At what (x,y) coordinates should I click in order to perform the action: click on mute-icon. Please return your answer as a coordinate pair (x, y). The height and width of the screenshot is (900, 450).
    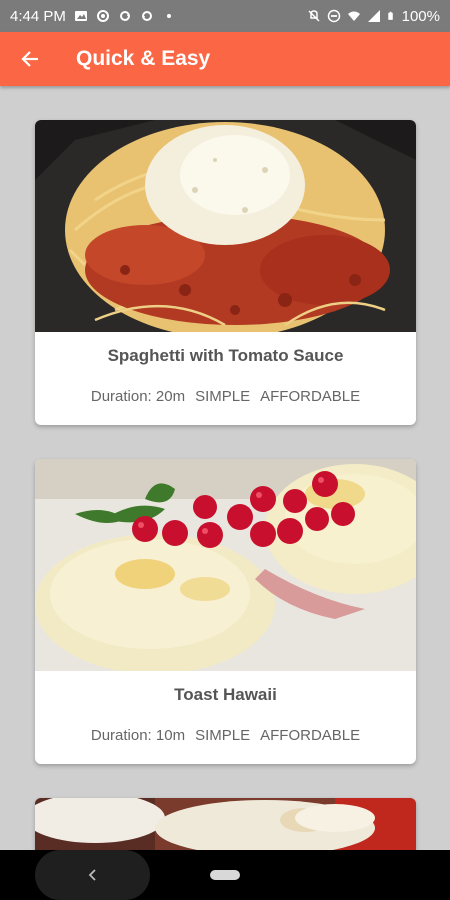
    Looking at the image, I should click on (314, 16).